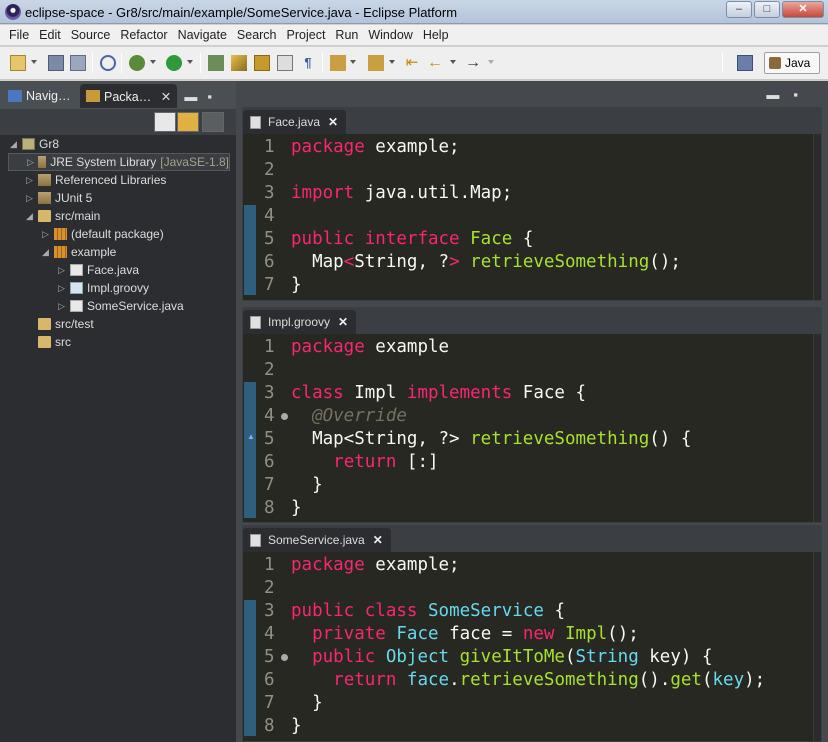 Image resolution: width=828 pixels, height=742 pixels. I want to click on next-annotation-dropdown-icon, so click(353, 62).